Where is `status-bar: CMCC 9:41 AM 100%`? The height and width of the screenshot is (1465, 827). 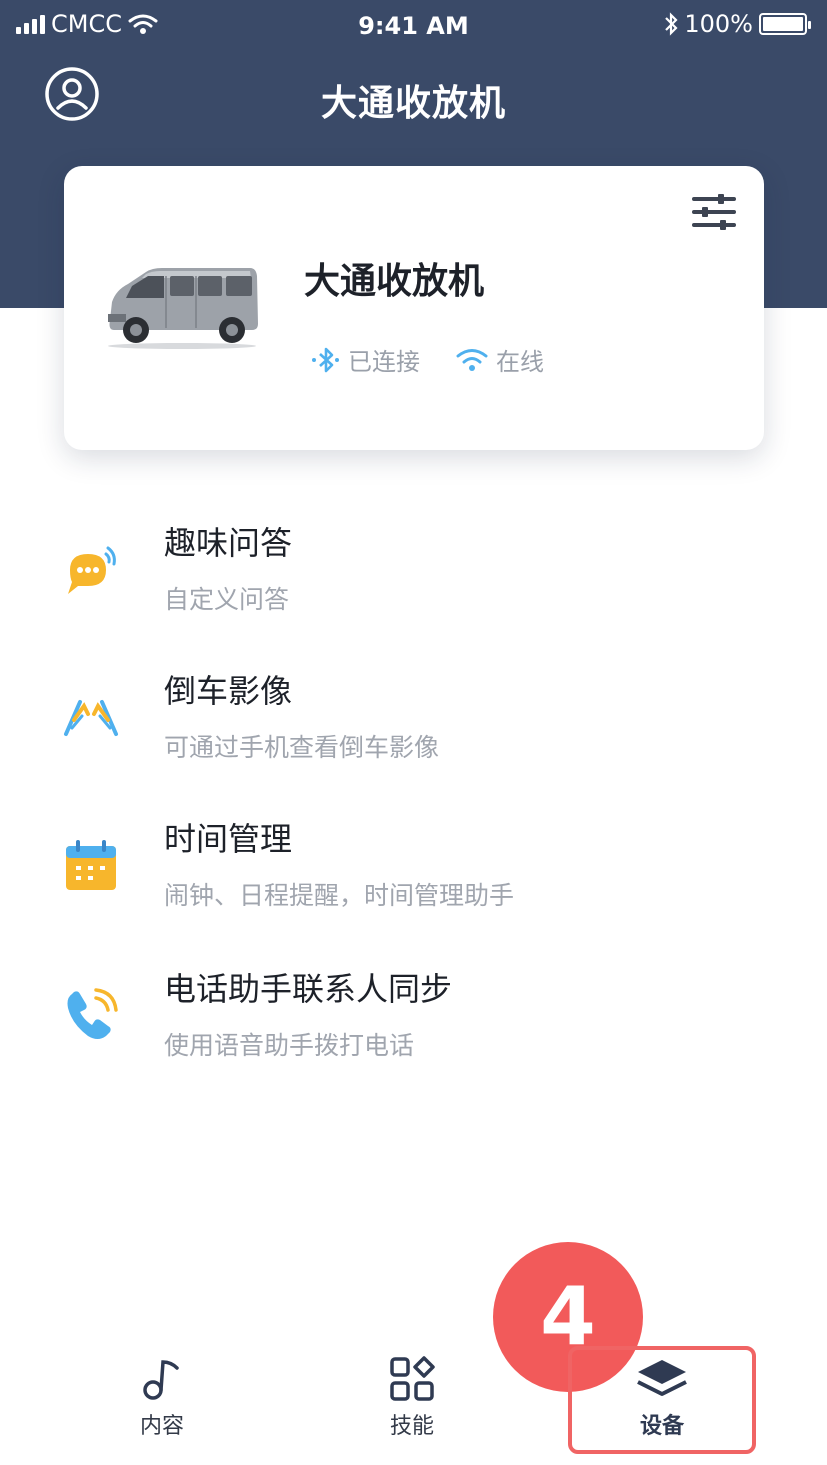 status-bar: CMCC 9:41 AM 100% is located at coordinates (413, 26).